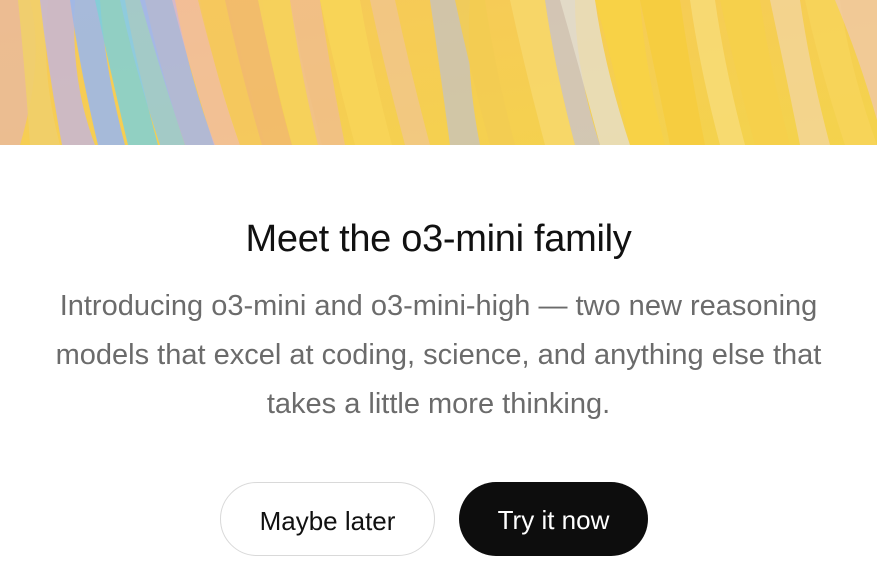 The width and height of the screenshot is (877, 586). What do you see at coordinates (327, 519) in the screenshot?
I see `maybe-later-button: Maybe later` at bounding box center [327, 519].